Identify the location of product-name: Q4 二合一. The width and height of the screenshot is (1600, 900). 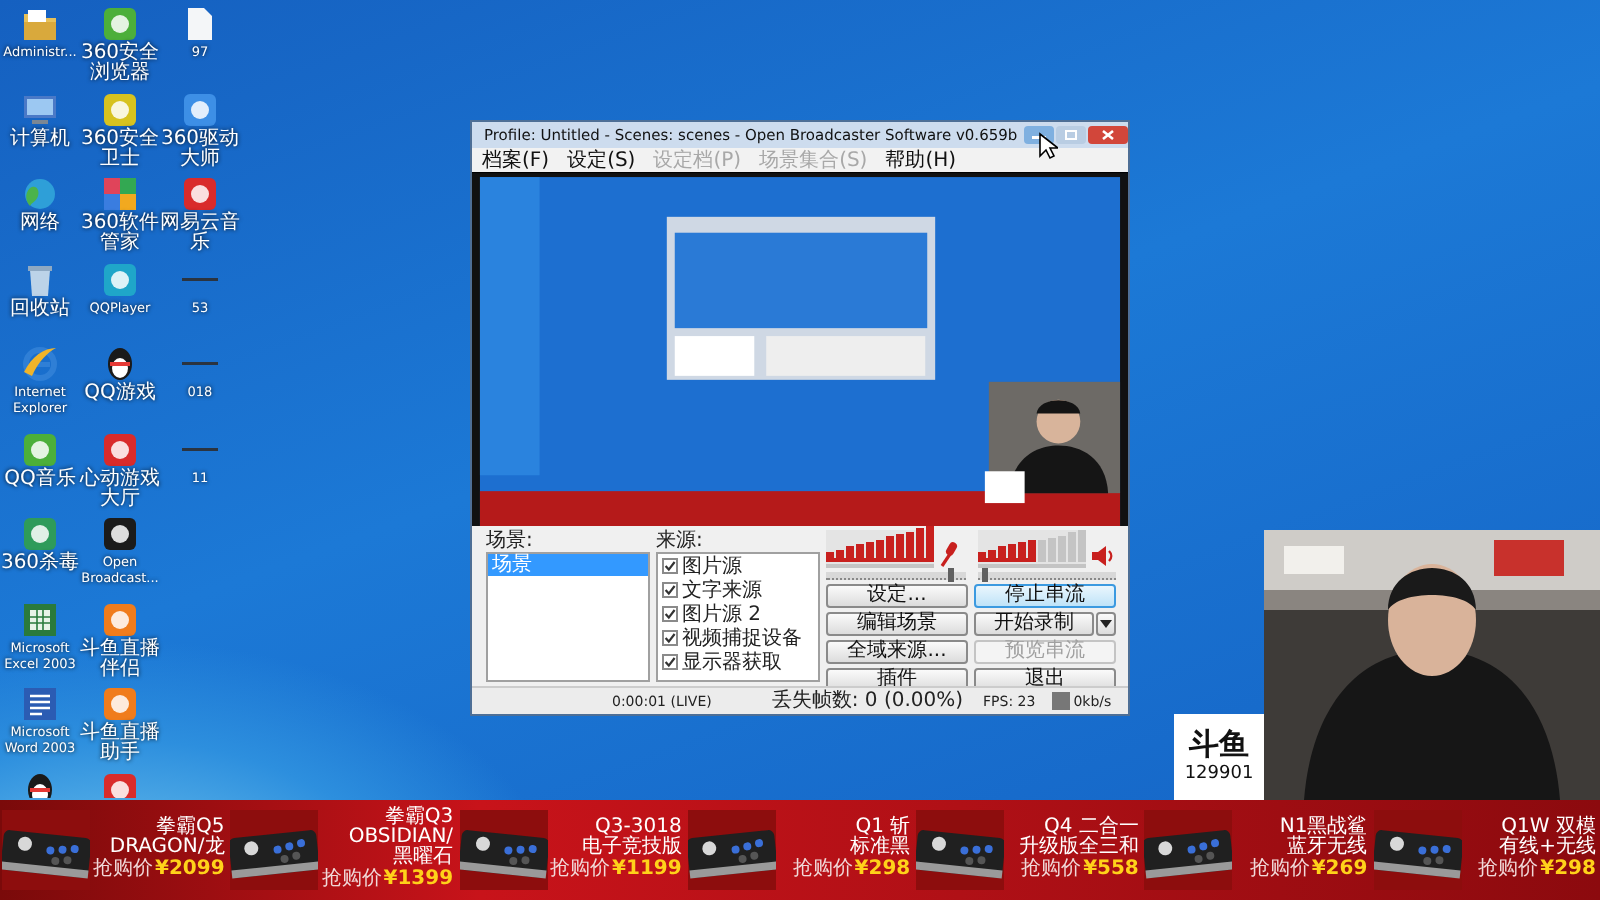
(1091, 828).